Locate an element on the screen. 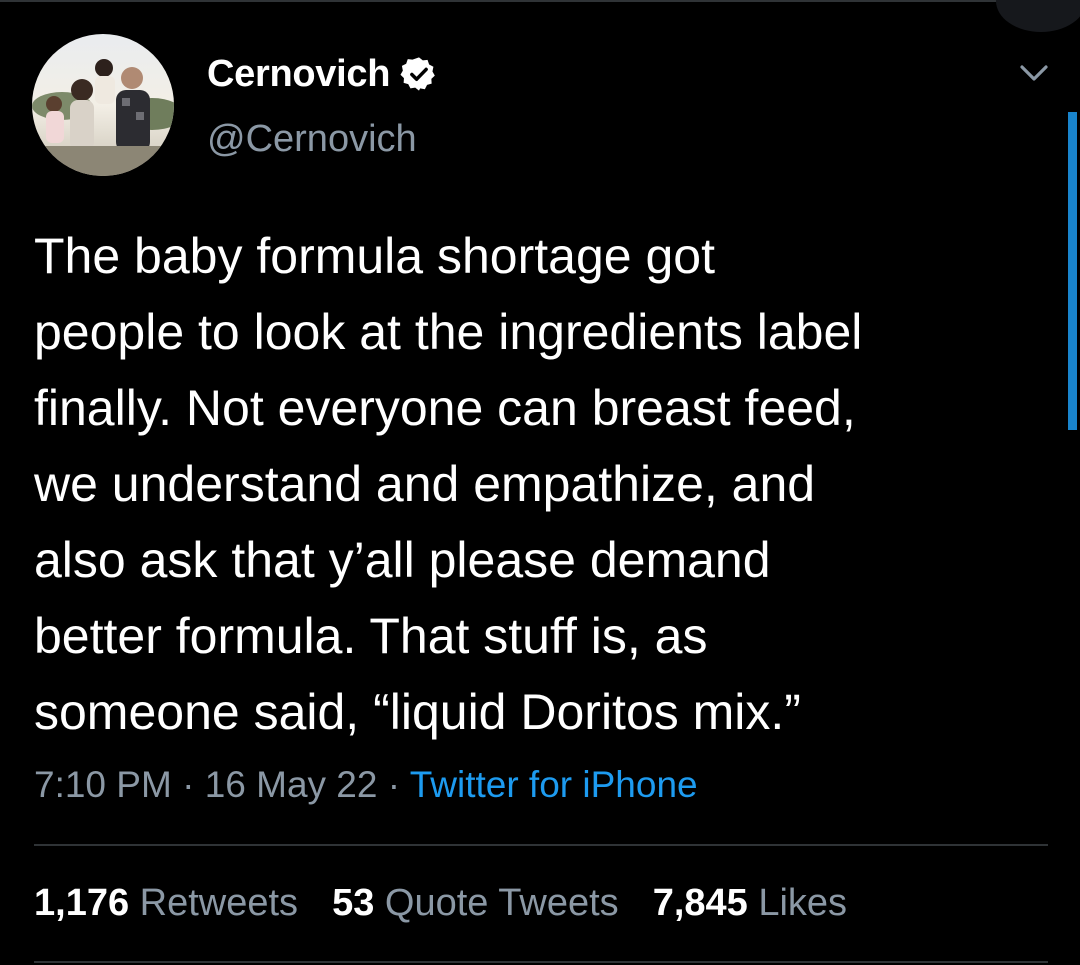  retweets-label: Retweets is located at coordinates (219, 903).